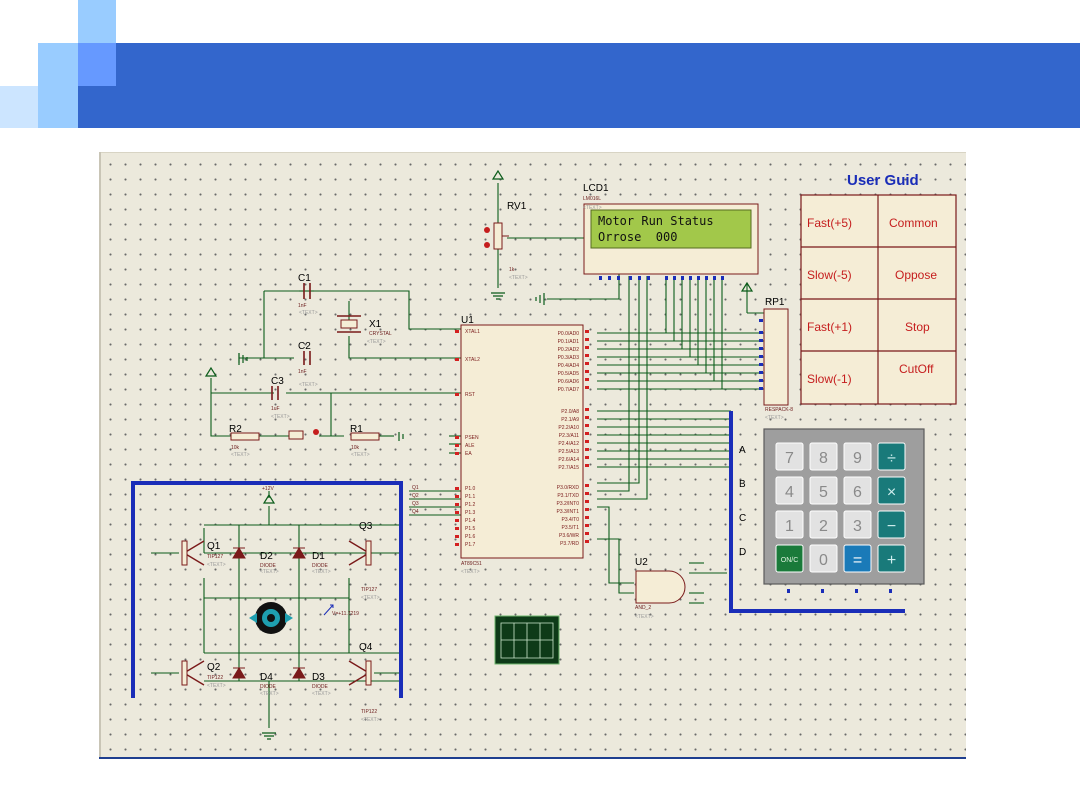 Image resolution: width=1080 pixels, height=810 pixels. Describe the element at coordinates (268, 687) in the screenshot. I see `d4-part: DIODE` at that location.